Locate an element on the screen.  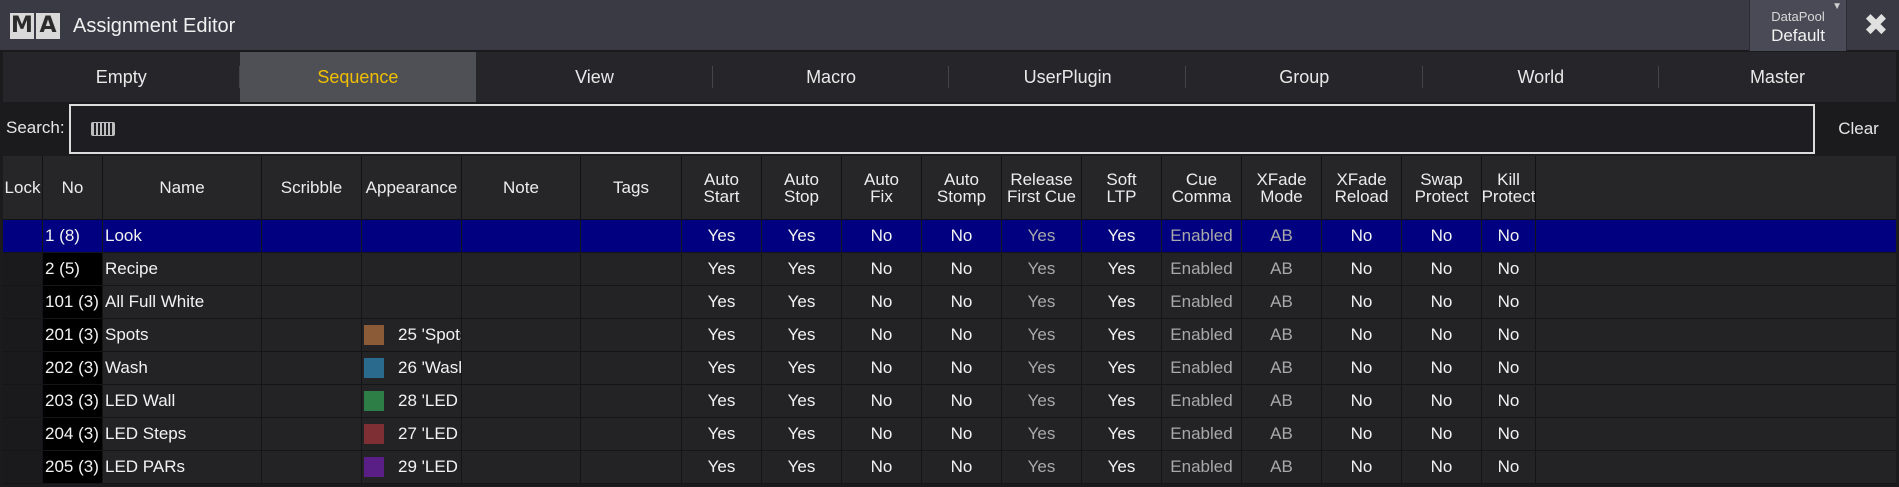
cell-appearance: 29 'LED PAI is located at coordinates (412, 467).